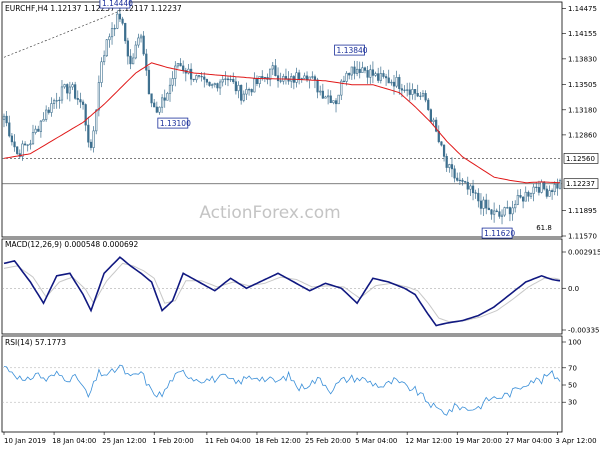  Describe the element at coordinates (582, 237) in the screenshot. I see `price-y-tick-label: 1.11570` at that location.